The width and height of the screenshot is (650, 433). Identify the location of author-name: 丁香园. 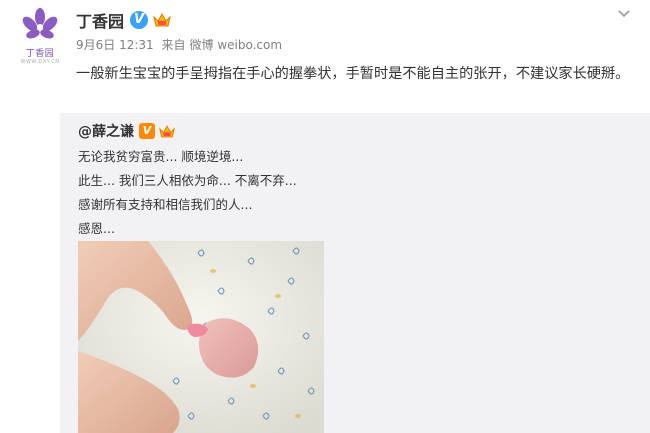
(100, 20).